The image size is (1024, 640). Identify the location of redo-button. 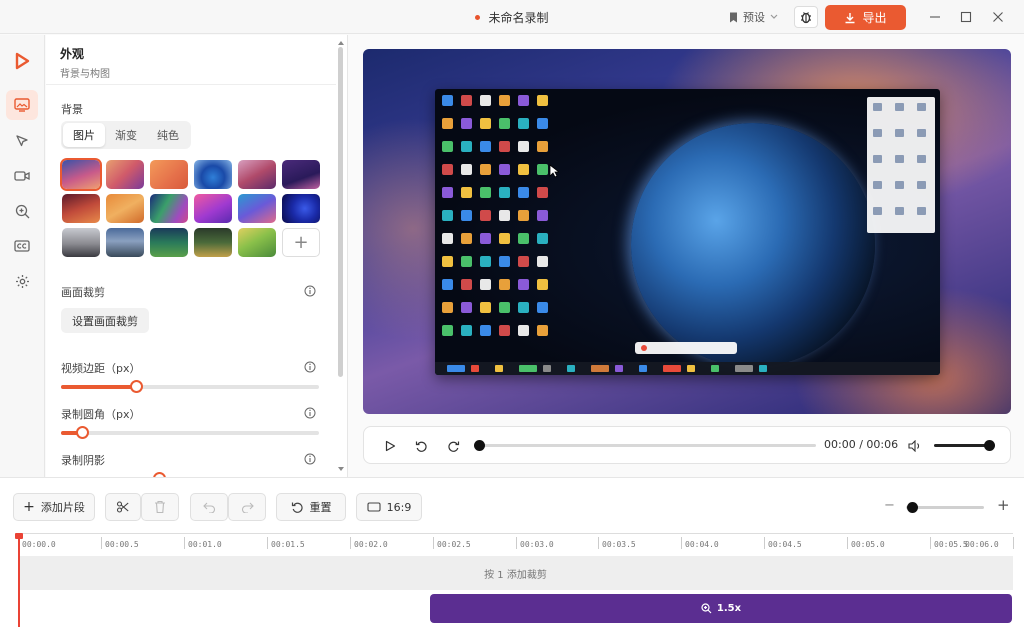
(247, 507).